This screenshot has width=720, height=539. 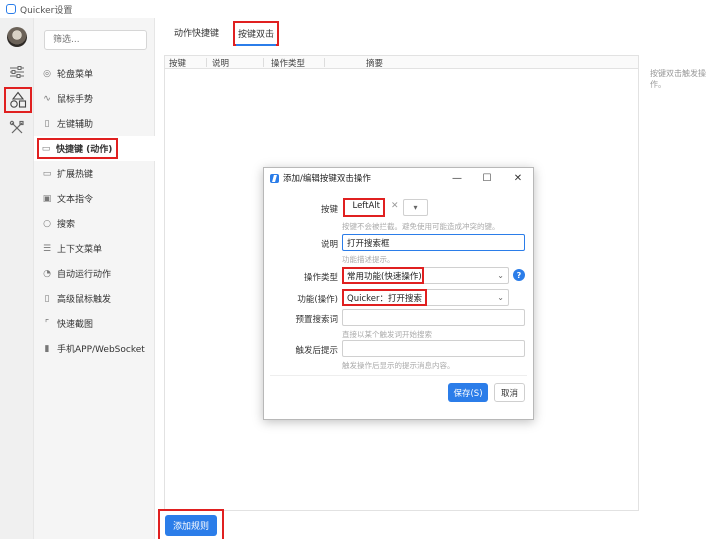 What do you see at coordinates (398, 375) in the screenshot?
I see `dialog-divider` at bounding box center [398, 375].